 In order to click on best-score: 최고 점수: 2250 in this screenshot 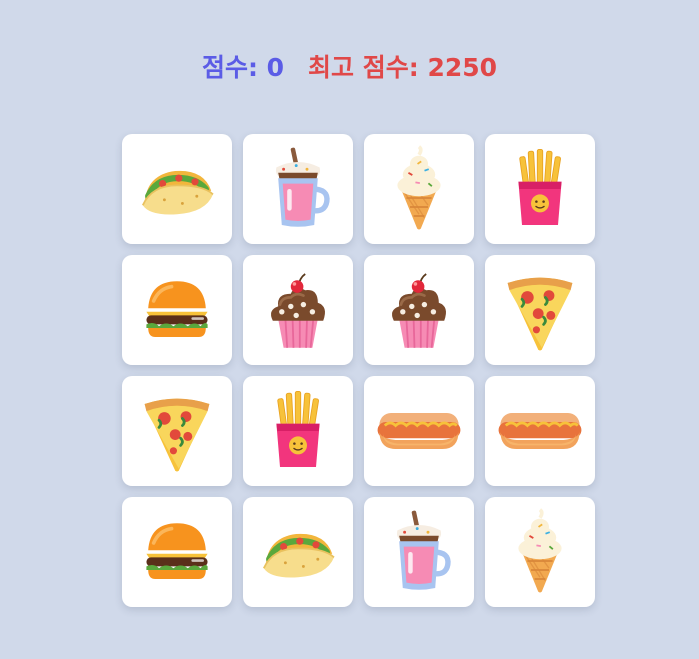, I will do `click(403, 67)`.